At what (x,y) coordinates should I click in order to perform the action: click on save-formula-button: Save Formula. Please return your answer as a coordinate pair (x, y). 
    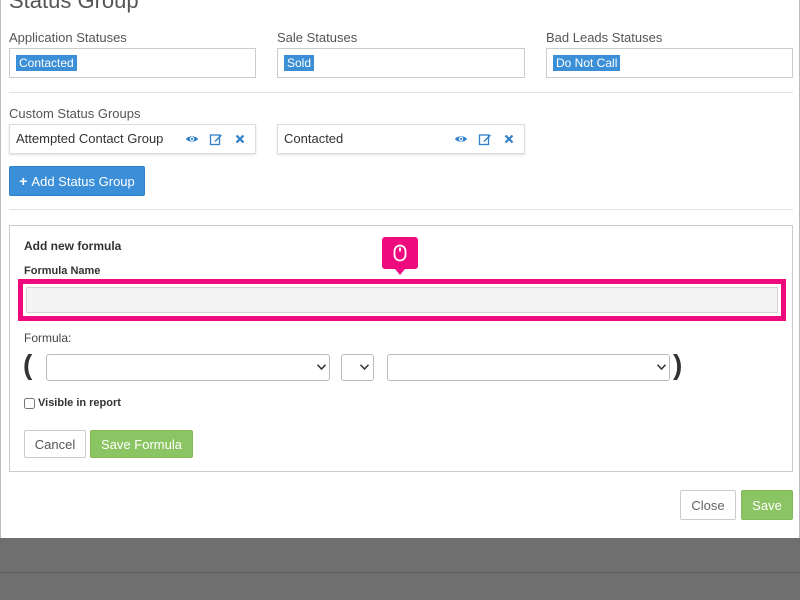
    Looking at the image, I should click on (141, 444).